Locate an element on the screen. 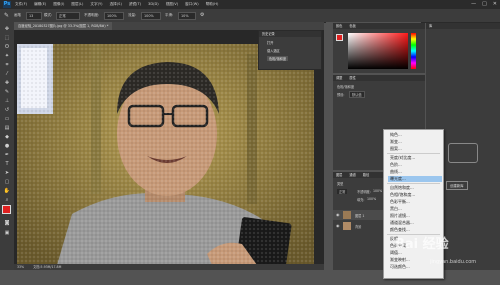  menu-filter: 滤镜(T) is located at coordinates (135, 4).